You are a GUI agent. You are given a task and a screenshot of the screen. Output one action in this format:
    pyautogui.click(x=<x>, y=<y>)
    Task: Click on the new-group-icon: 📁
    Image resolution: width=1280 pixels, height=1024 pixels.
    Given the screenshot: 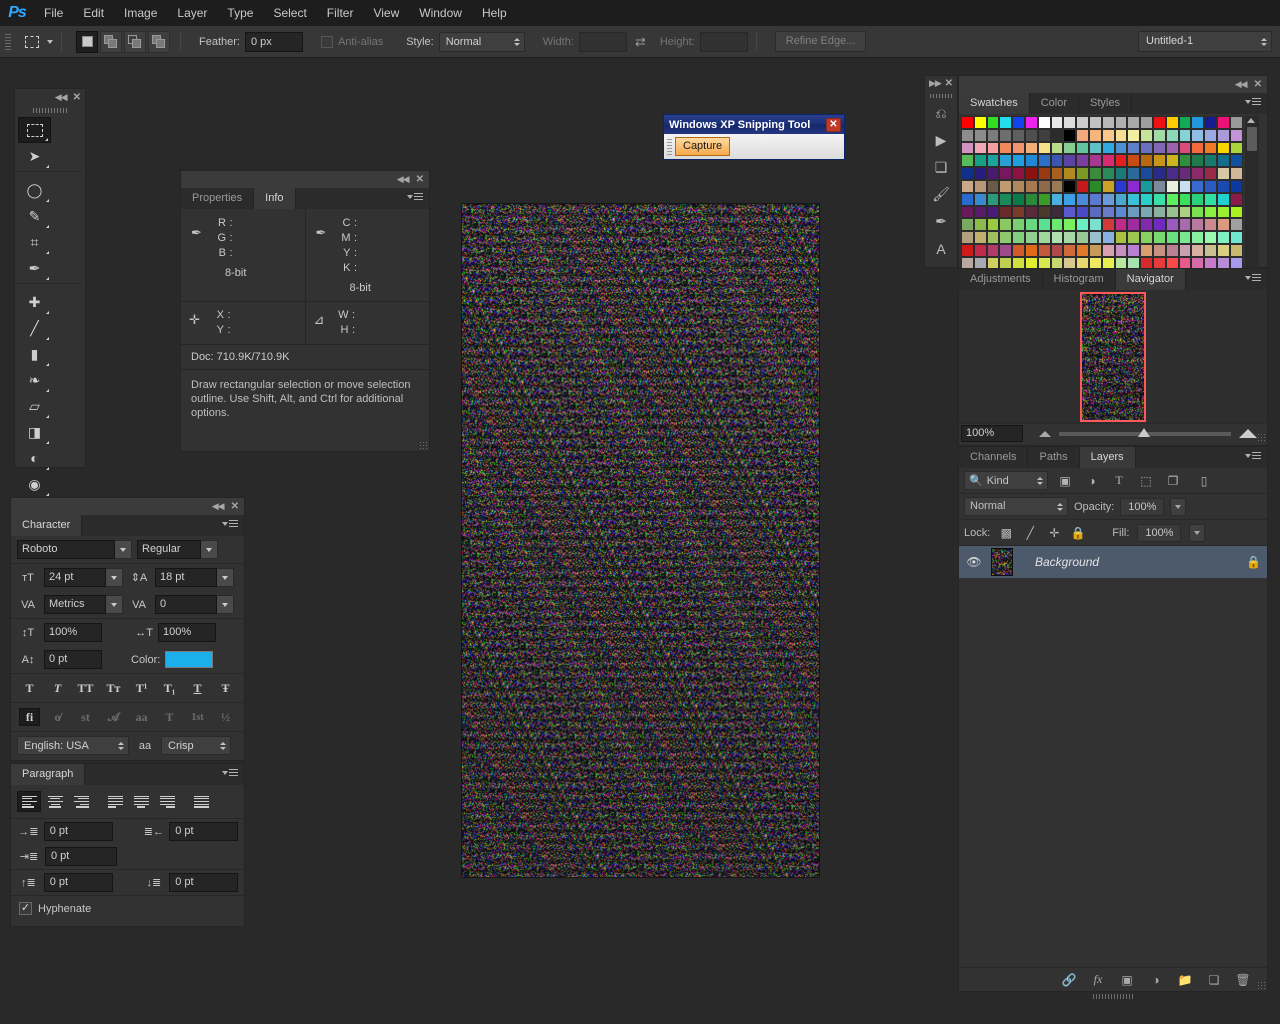 What is the action you would take?
    pyautogui.click(x=1185, y=980)
    